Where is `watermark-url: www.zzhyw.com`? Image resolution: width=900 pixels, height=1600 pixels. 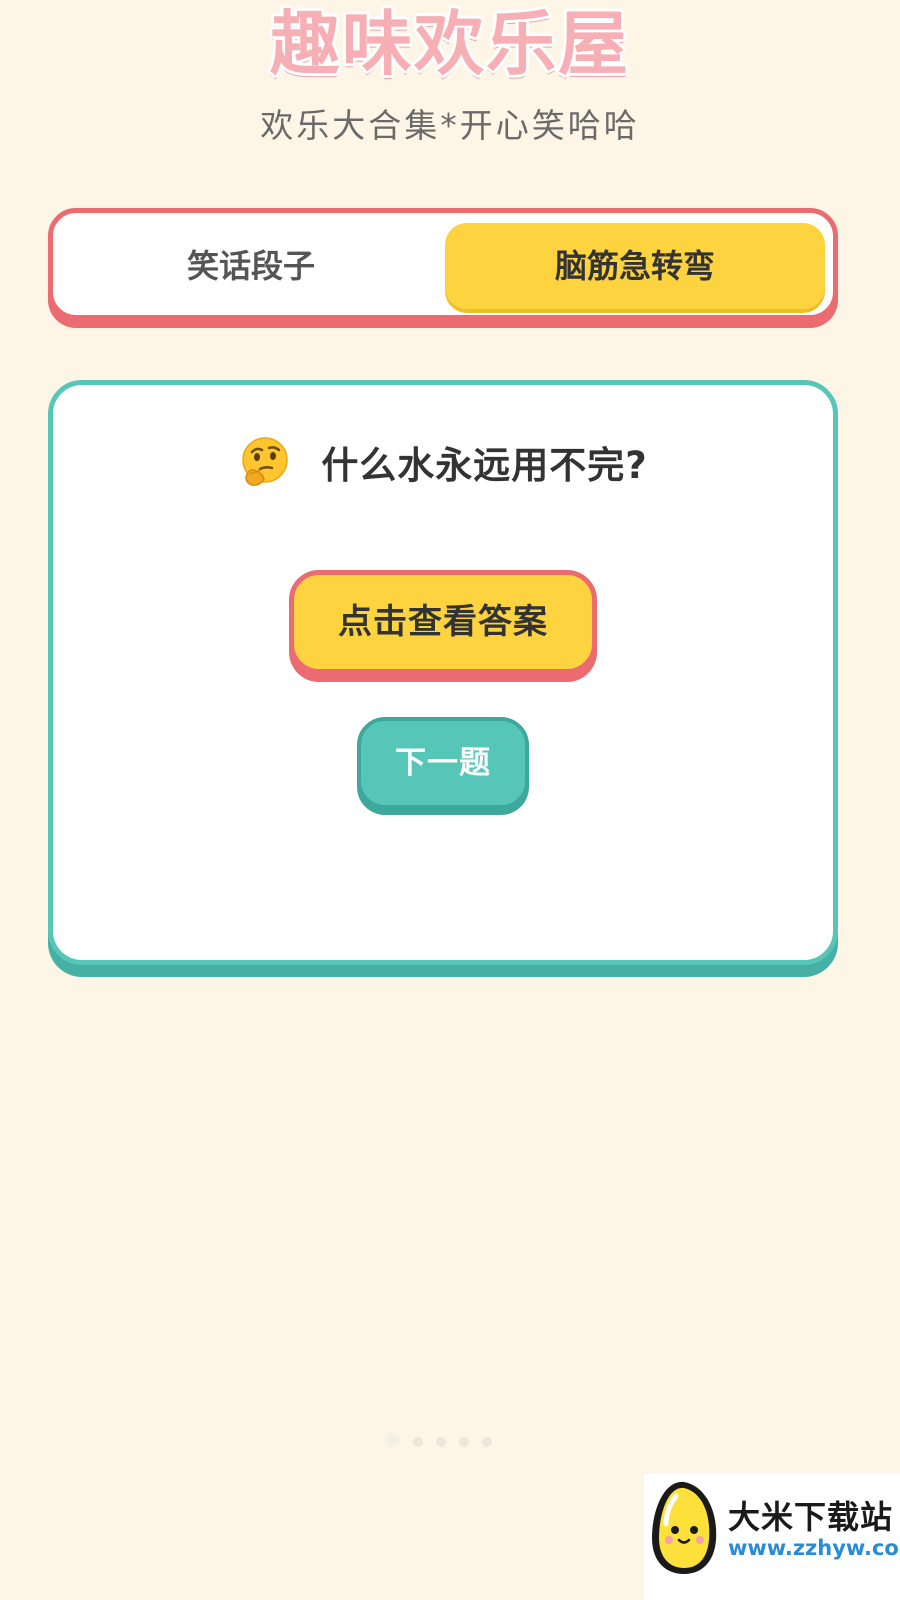 watermark-url: www.zzhyw.com is located at coordinates (814, 1548).